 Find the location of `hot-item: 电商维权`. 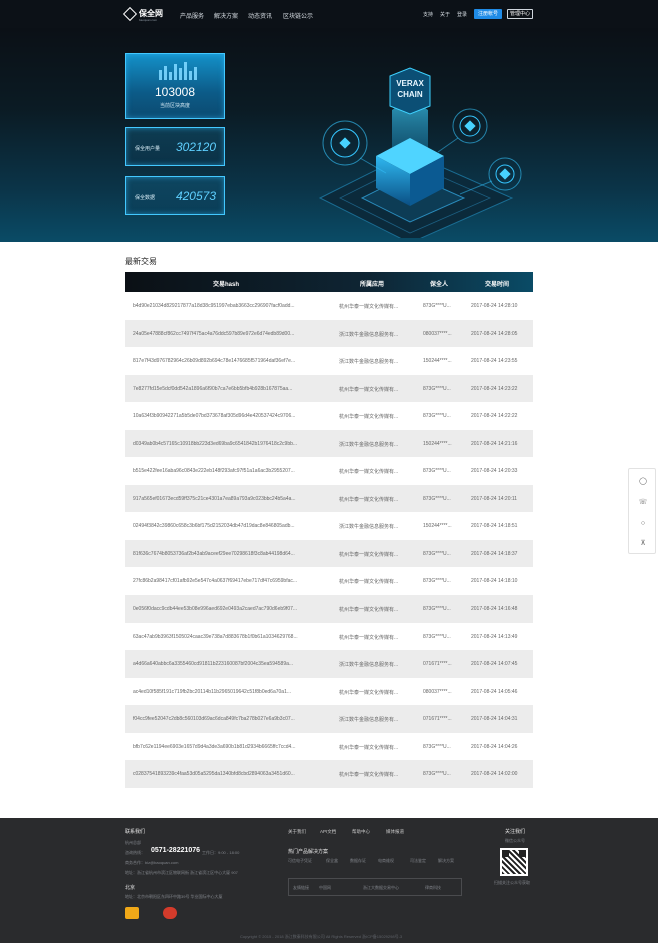

hot-item: 电商维权 is located at coordinates (386, 861).